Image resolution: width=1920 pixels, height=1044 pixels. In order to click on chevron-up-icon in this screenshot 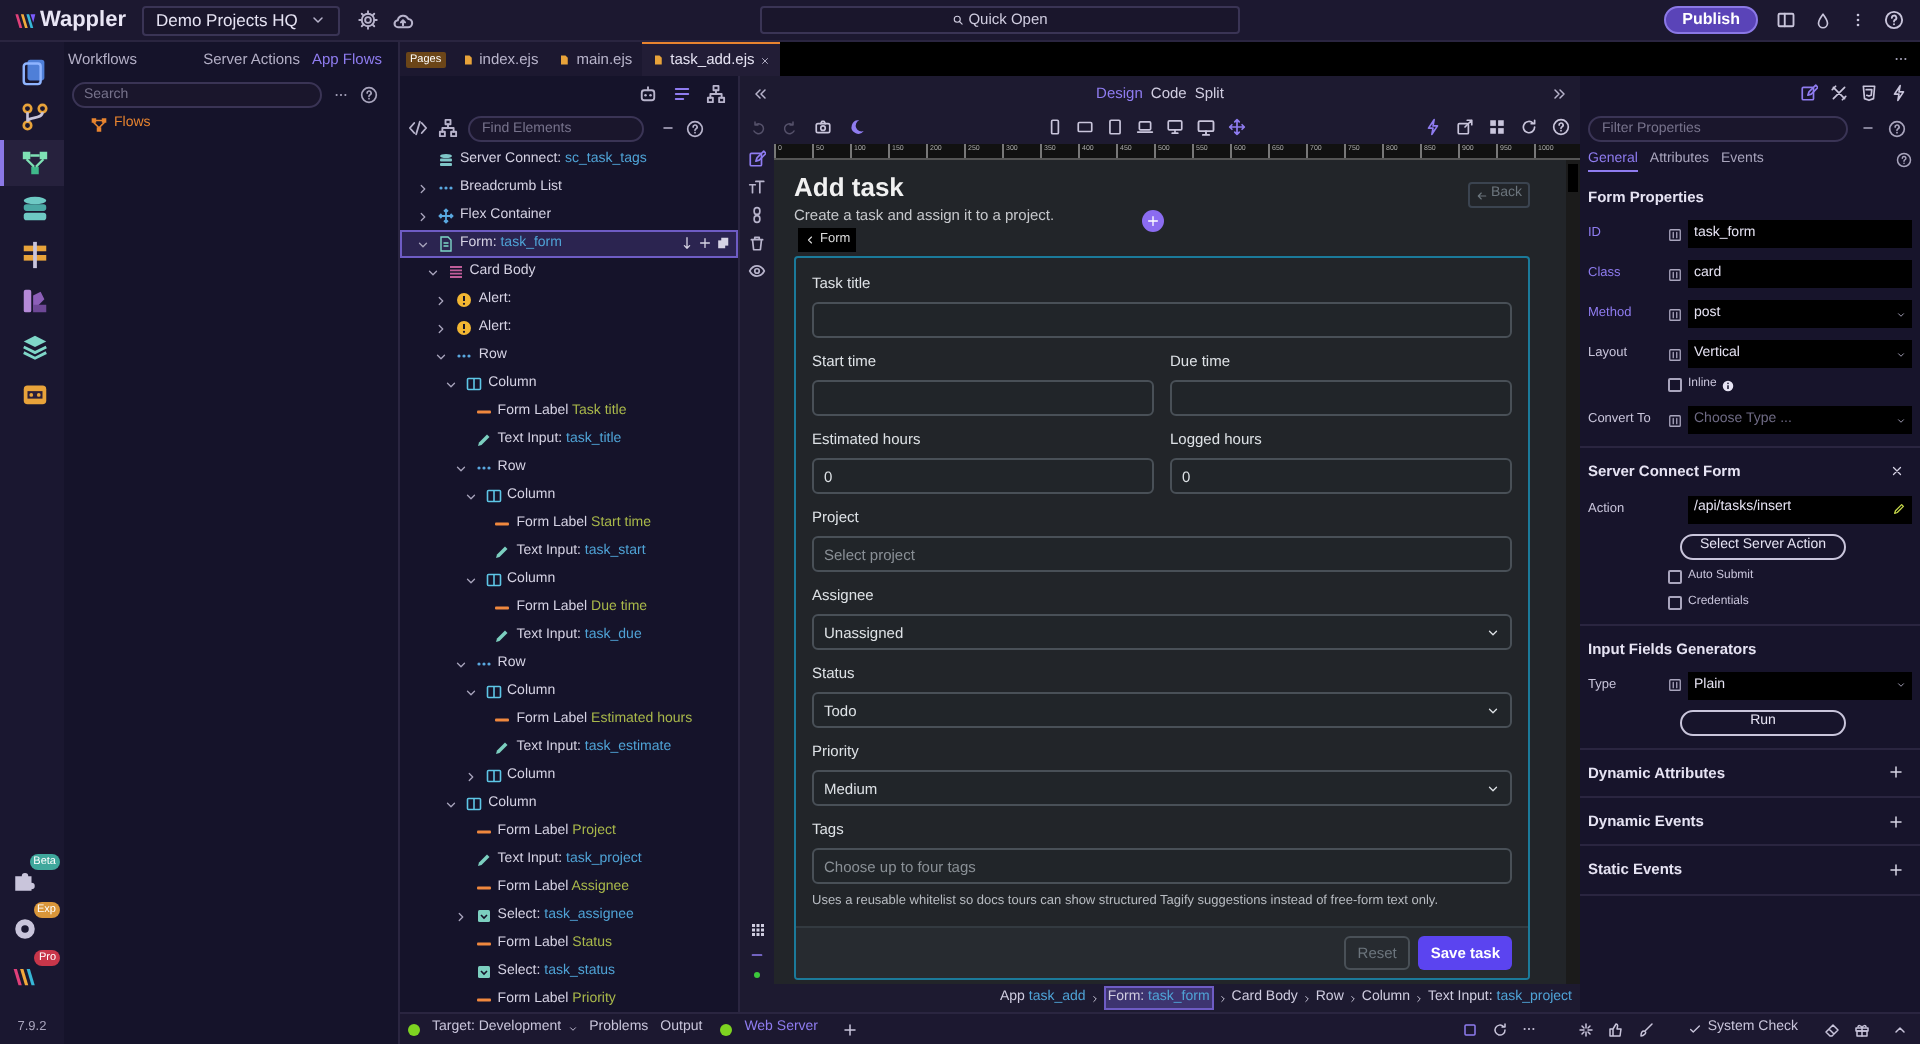, I will do `click(1900, 1029)`.